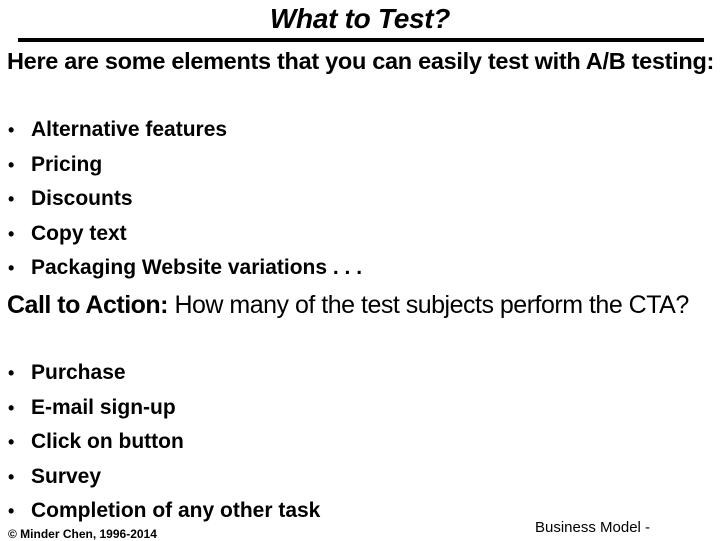 This screenshot has height=541, width=720. I want to click on list-item-text: Survey, so click(66, 476).